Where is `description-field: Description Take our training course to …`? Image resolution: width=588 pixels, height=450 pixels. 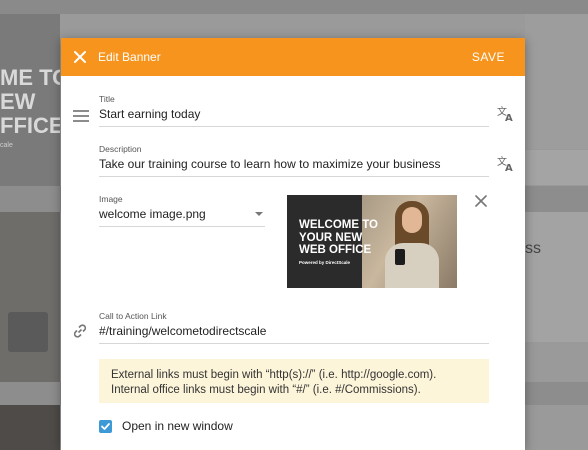
description-field: Description Take our training course to … is located at coordinates (294, 160).